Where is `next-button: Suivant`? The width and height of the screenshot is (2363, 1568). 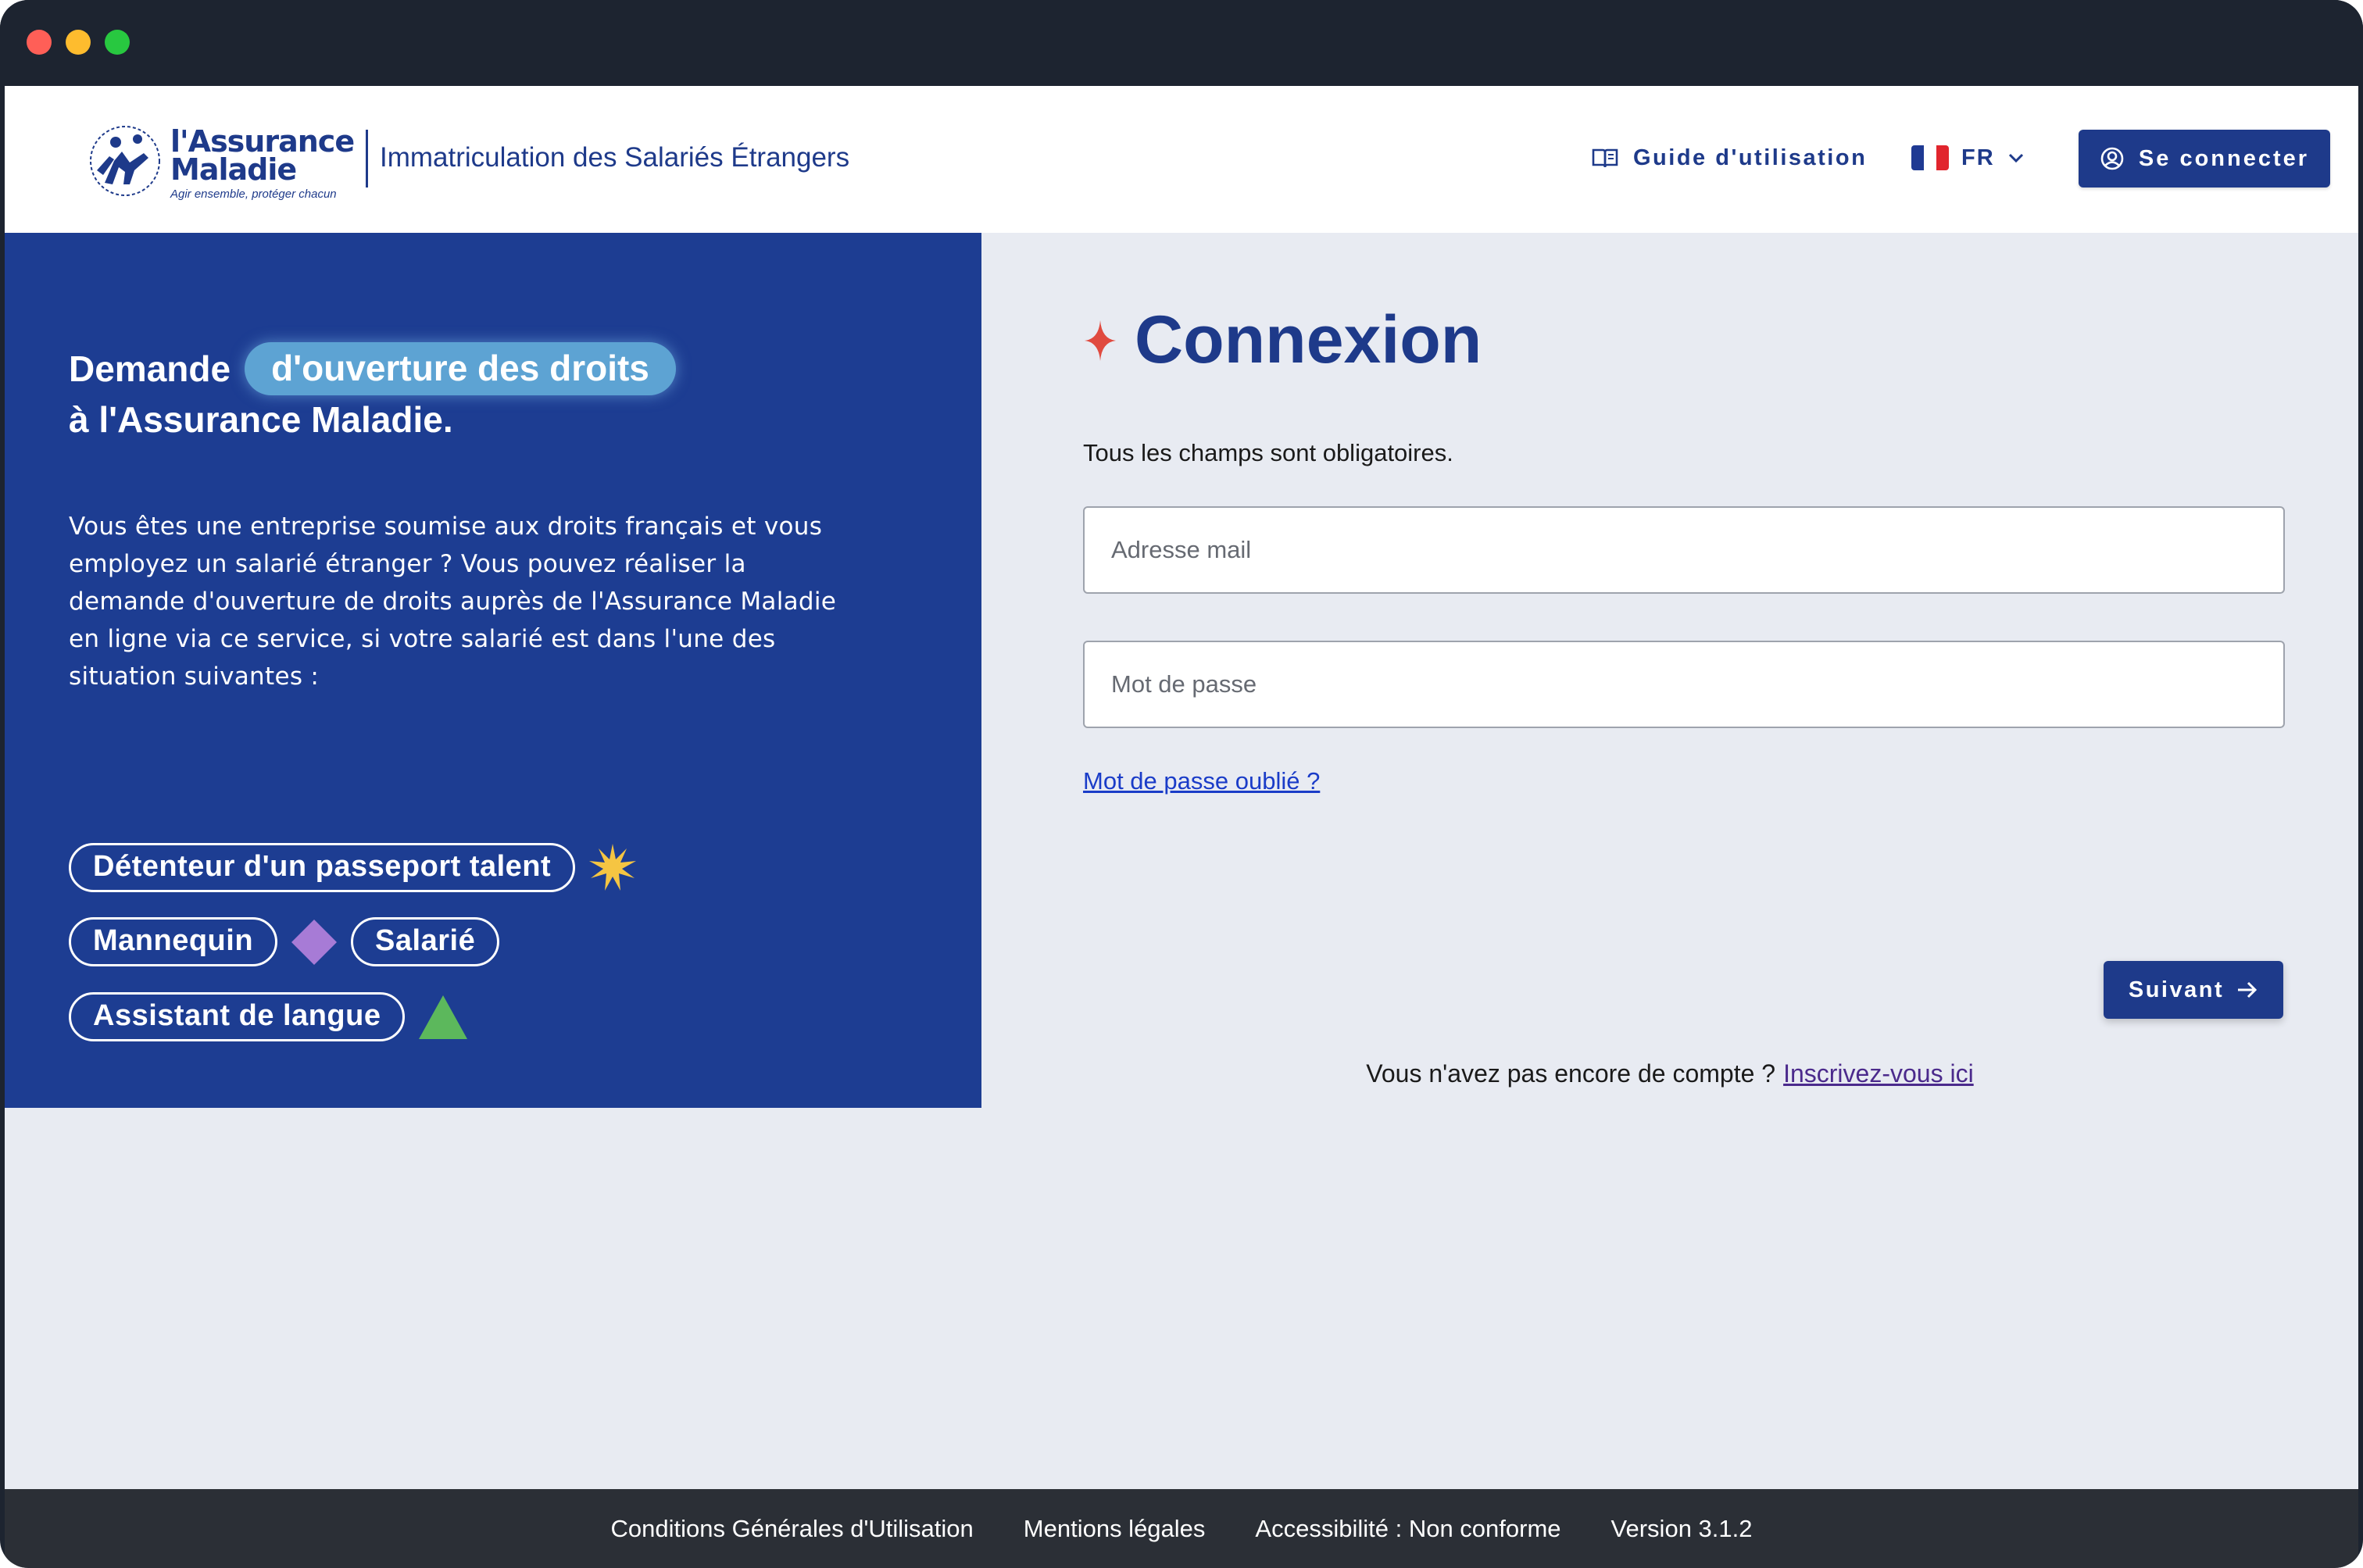 next-button: Suivant is located at coordinates (2193, 990).